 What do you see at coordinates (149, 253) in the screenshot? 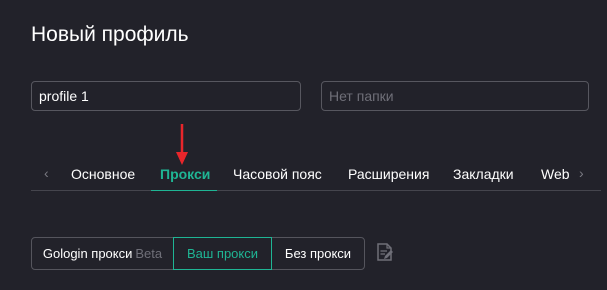
I see `beta-badge: Beta` at bounding box center [149, 253].